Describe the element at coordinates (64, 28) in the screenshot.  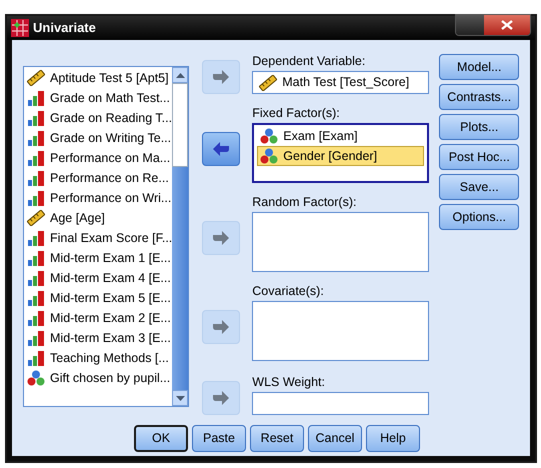
I see `window-title: Univariate` at that location.